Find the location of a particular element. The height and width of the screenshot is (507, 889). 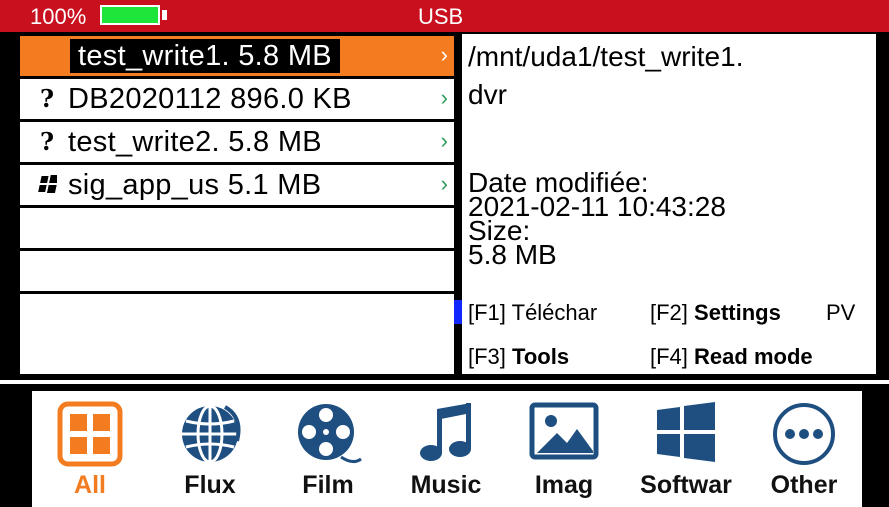

music-note-icon is located at coordinates (445, 432).